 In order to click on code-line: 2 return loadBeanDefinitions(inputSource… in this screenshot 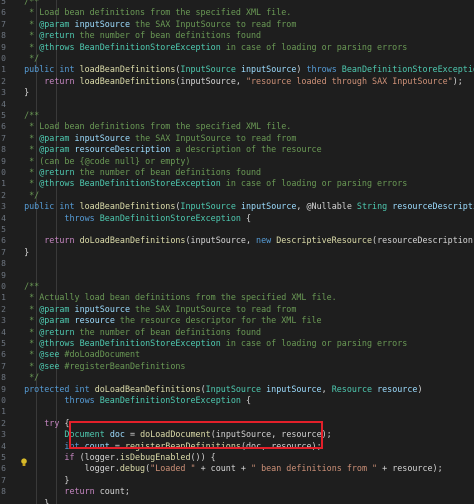, I will do `click(237, 81)`.